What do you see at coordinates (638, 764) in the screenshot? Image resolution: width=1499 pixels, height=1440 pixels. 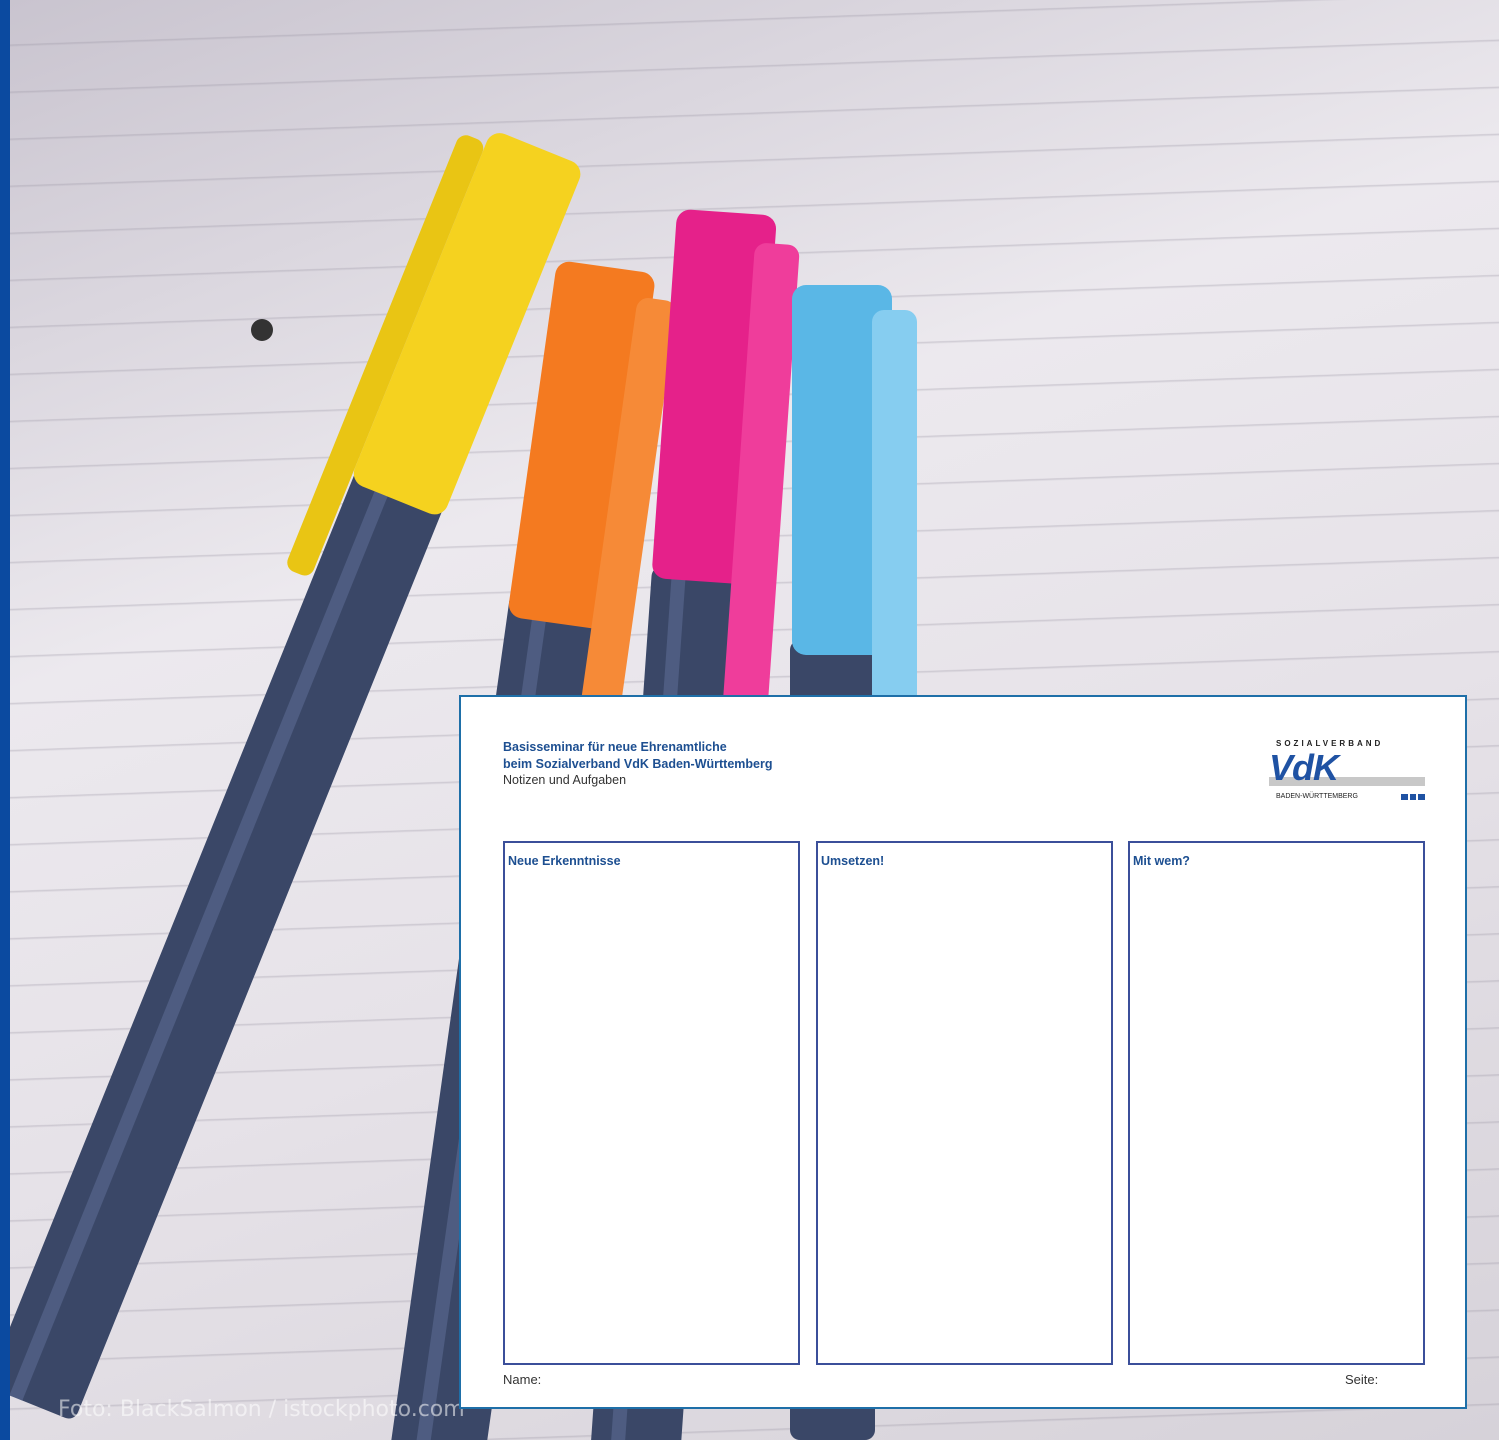 I see `sheet-title-line2: beim Sozialverband VdK Baden-Württemberg` at bounding box center [638, 764].